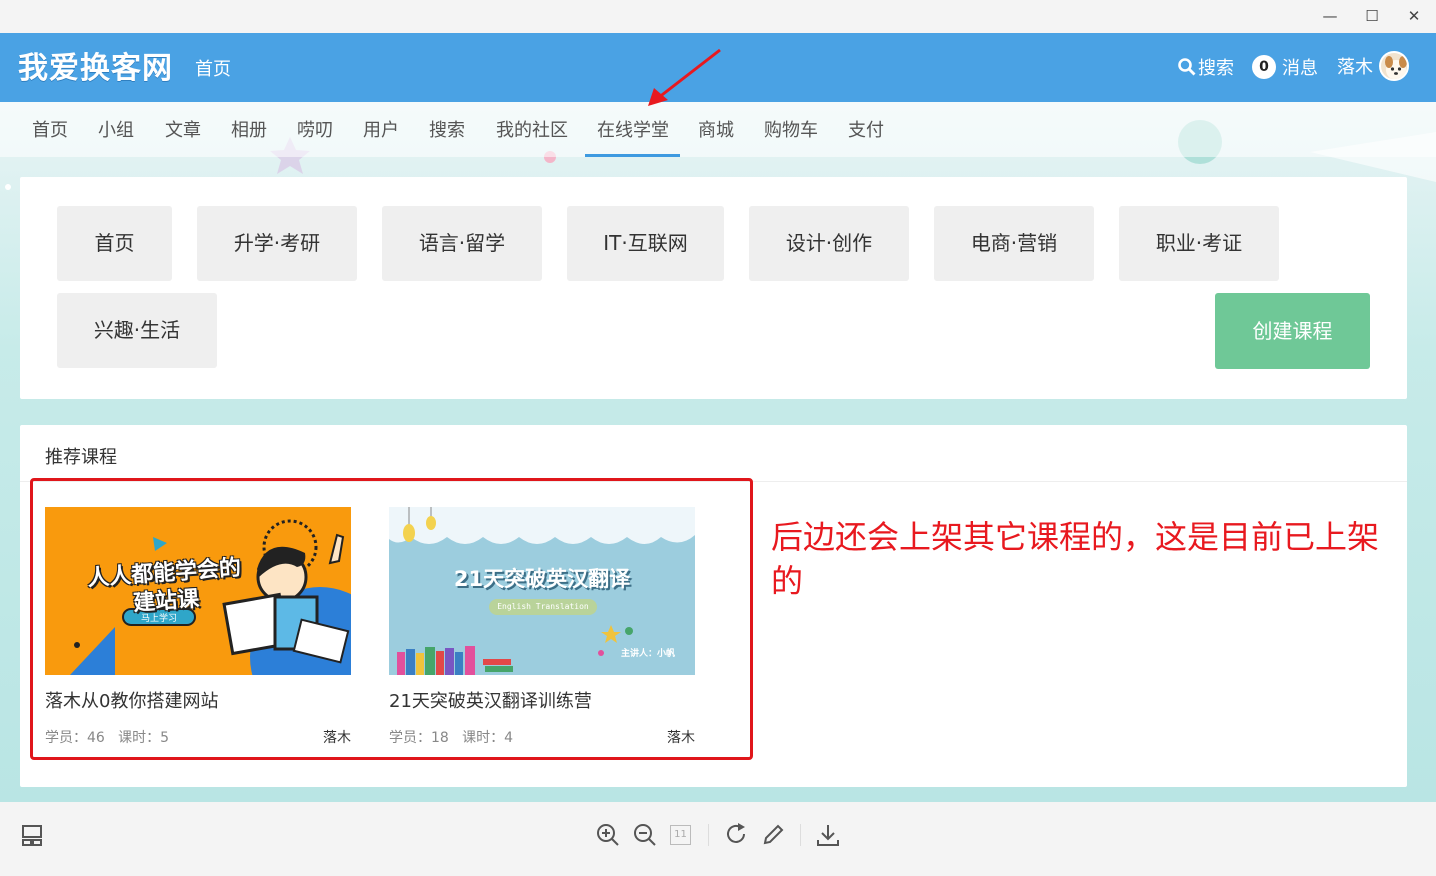 This screenshot has width=1436, height=876. What do you see at coordinates (1414, 16) in the screenshot?
I see `close-button: ✕` at bounding box center [1414, 16].